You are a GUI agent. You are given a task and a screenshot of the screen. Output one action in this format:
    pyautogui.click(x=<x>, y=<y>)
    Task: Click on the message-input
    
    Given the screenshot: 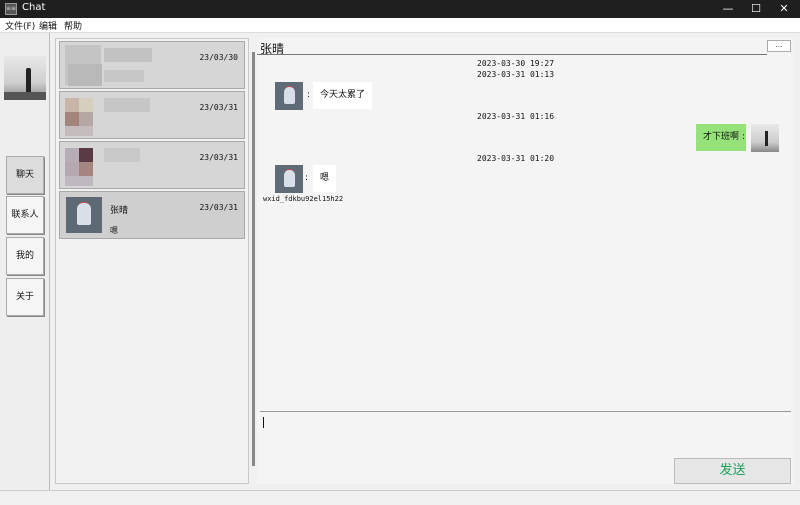 What is the action you would take?
    pyautogui.click(x=525, y=435)
    